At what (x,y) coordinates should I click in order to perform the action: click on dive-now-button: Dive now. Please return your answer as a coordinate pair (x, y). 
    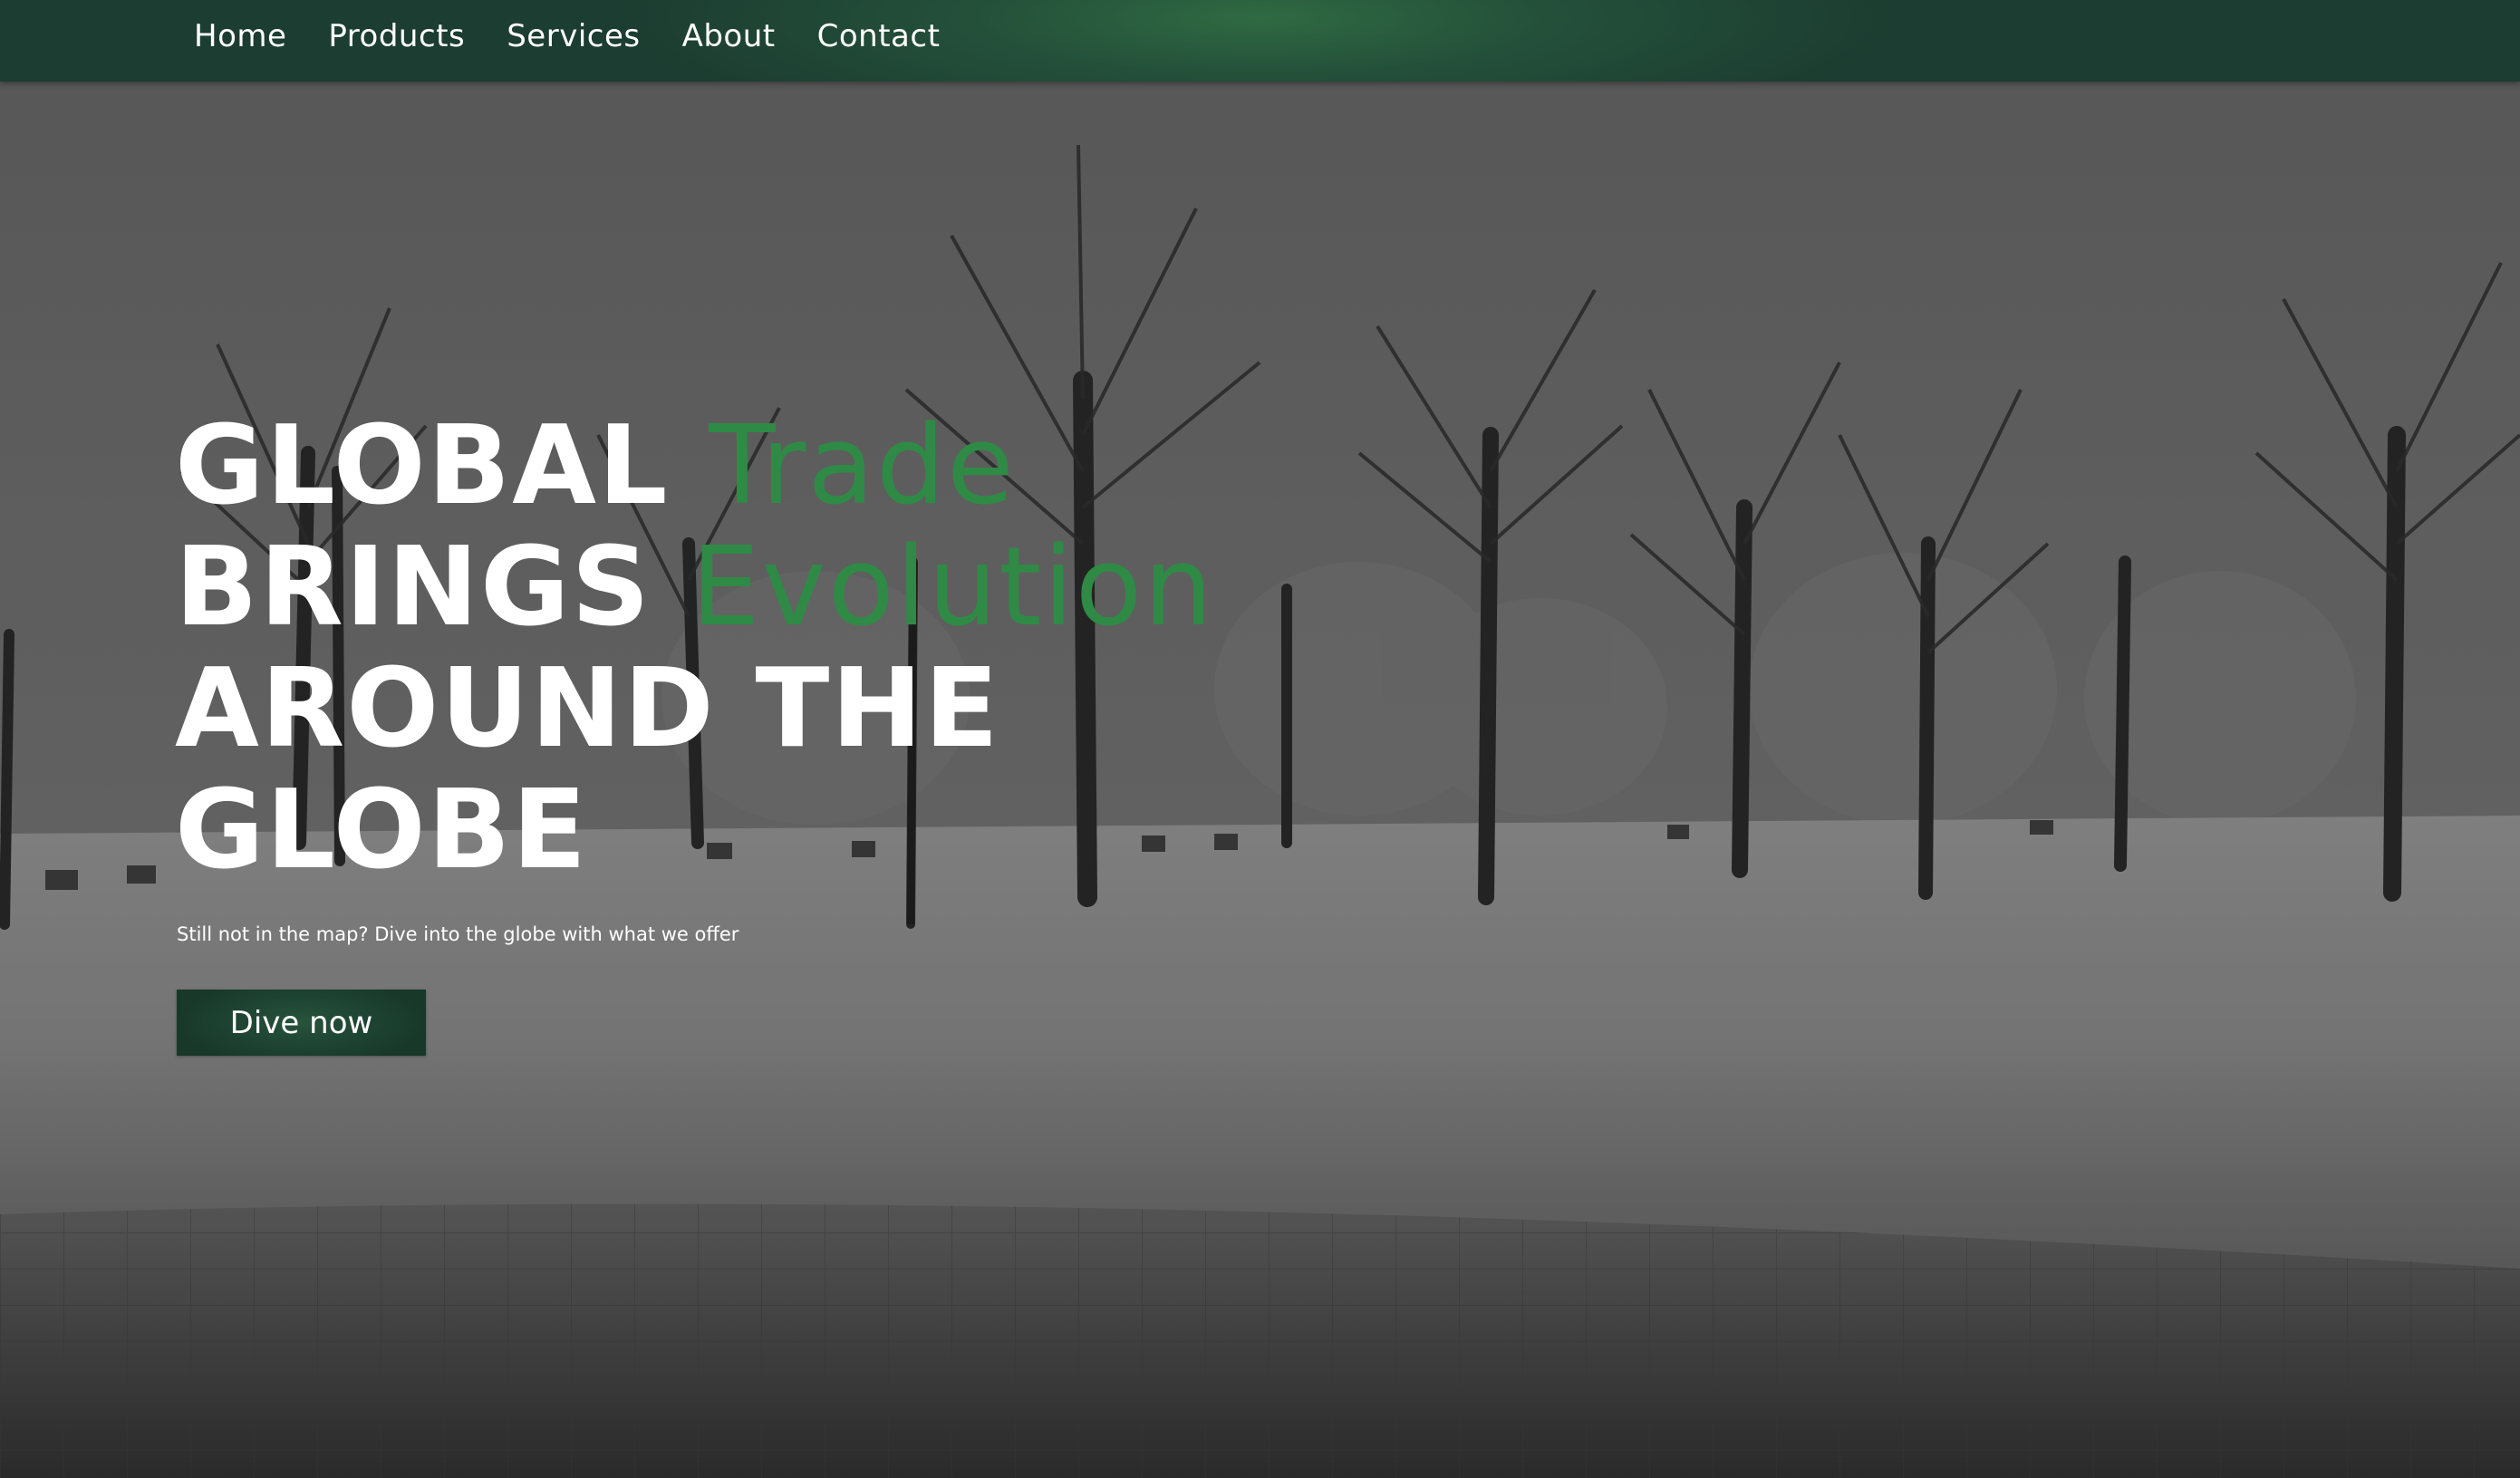
    Looking at the image, I should click on (301, 1023).